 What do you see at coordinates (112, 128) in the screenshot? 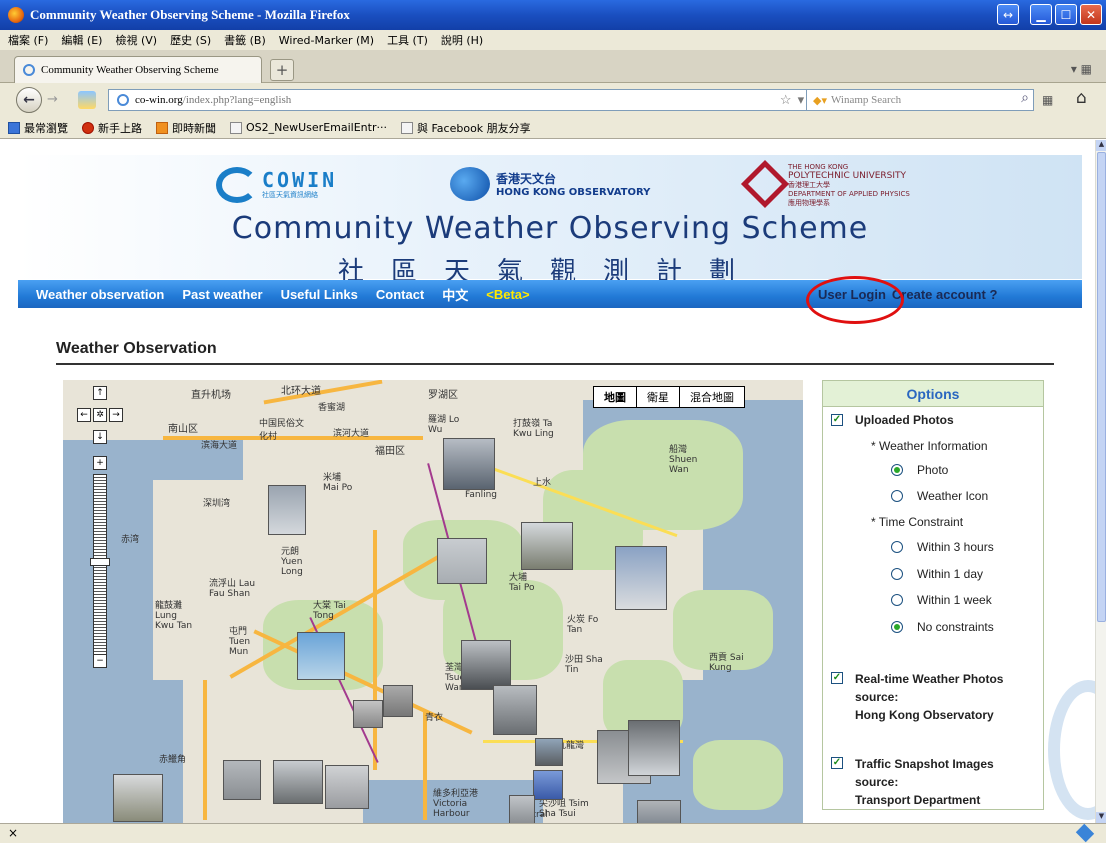
I see `bookmark-getting-started: 新手上路` at bounding box center [112, 128].